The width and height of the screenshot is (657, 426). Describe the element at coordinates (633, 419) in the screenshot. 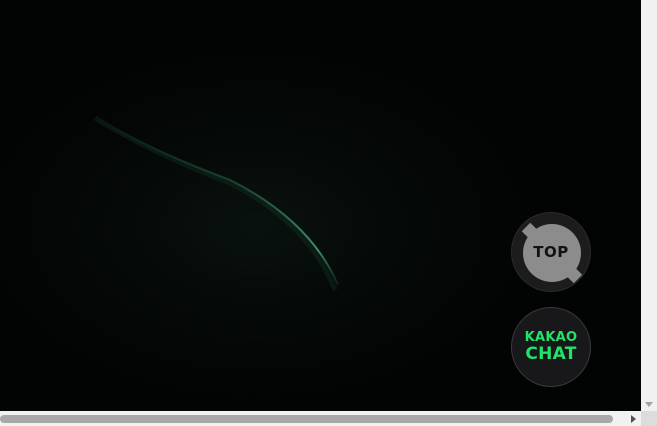

I see `scroll-right-arrow-icon` at that location.